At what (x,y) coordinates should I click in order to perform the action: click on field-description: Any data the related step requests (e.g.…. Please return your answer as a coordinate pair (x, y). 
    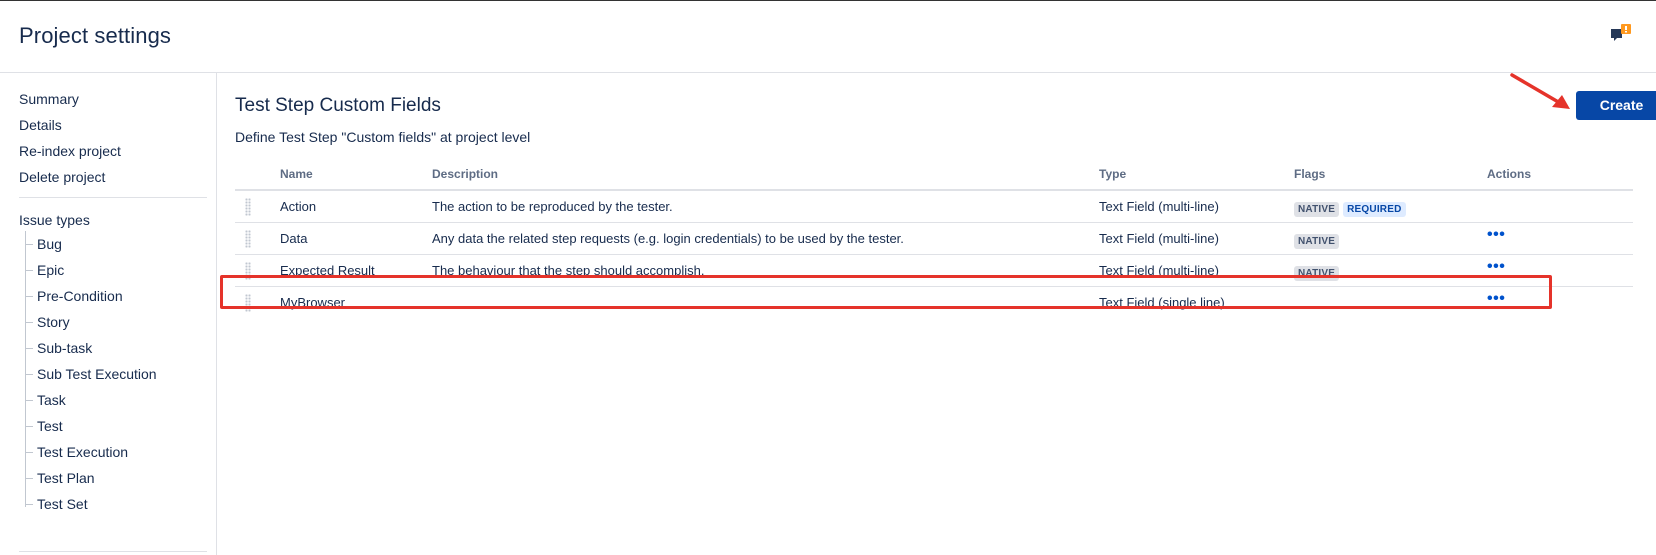
    Looking at the image, I should click on (668, 238).